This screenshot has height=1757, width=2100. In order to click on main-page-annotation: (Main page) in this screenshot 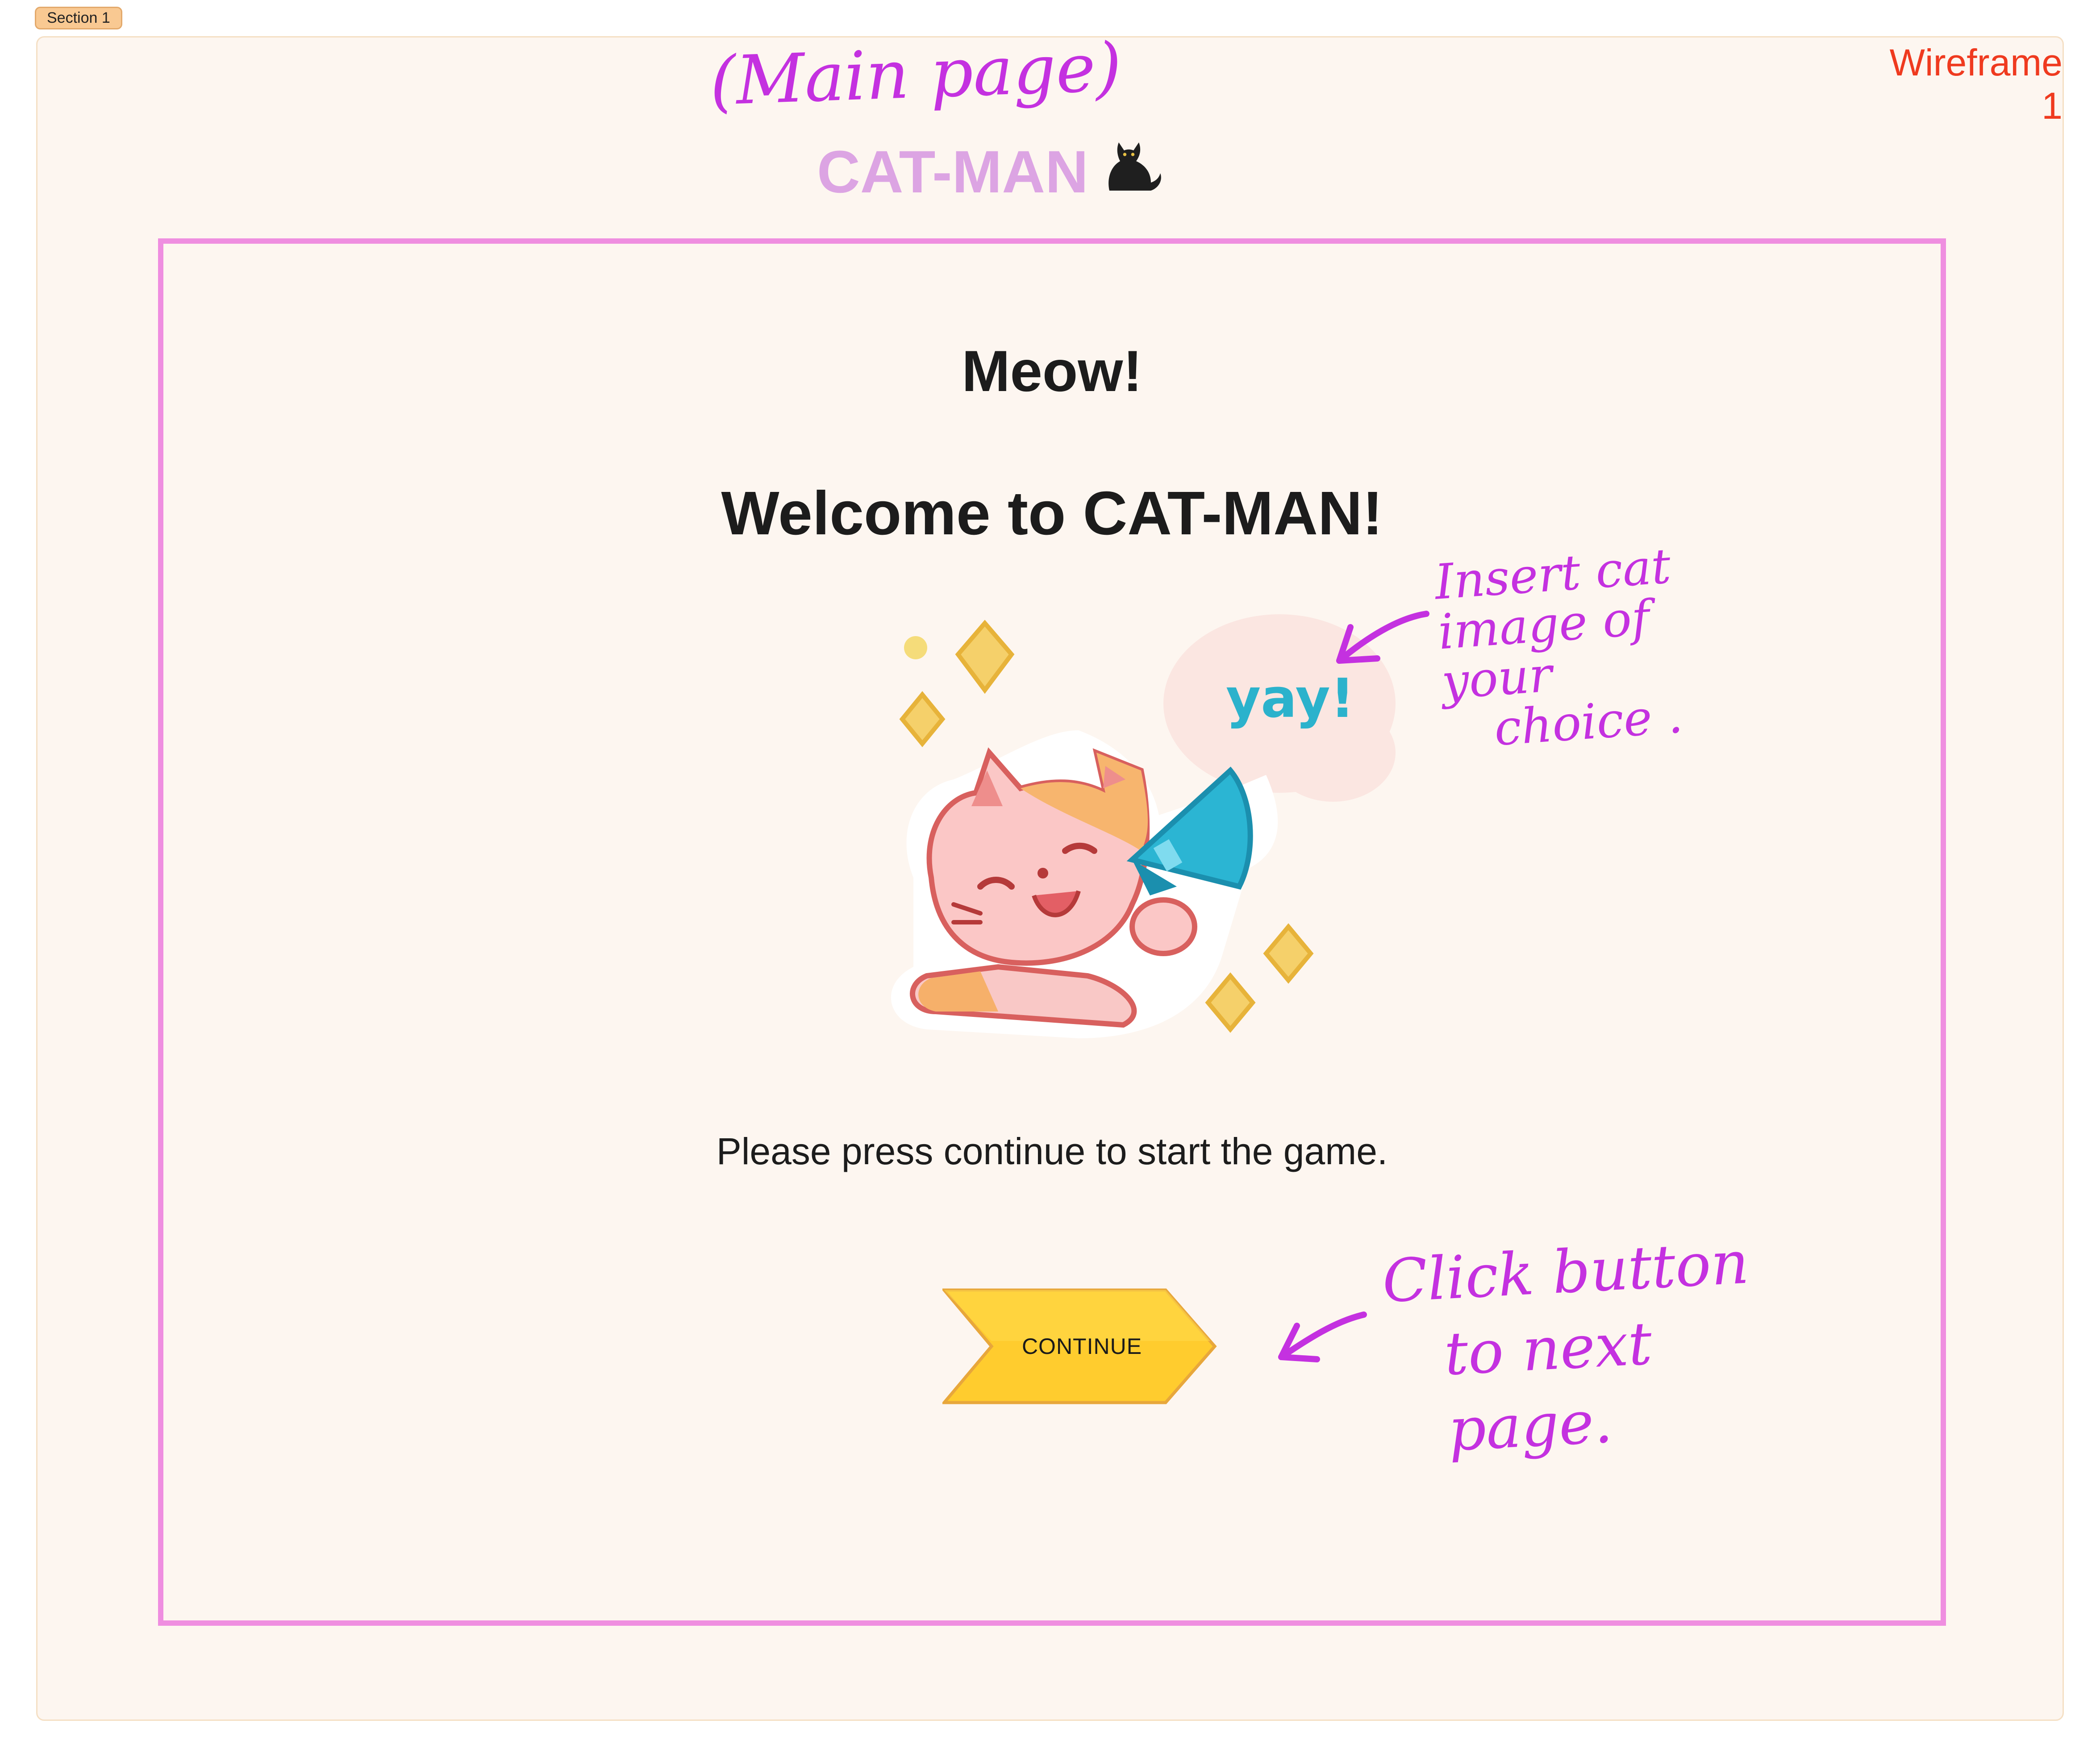, I will do `click(916, 74)`.